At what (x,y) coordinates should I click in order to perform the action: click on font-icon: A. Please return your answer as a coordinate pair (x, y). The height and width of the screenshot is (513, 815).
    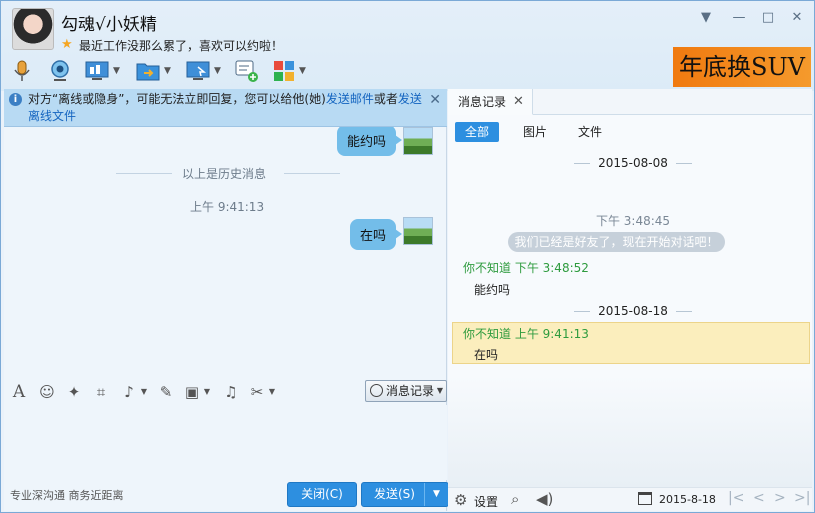
    Looking at the image, I should click on (19, 392).